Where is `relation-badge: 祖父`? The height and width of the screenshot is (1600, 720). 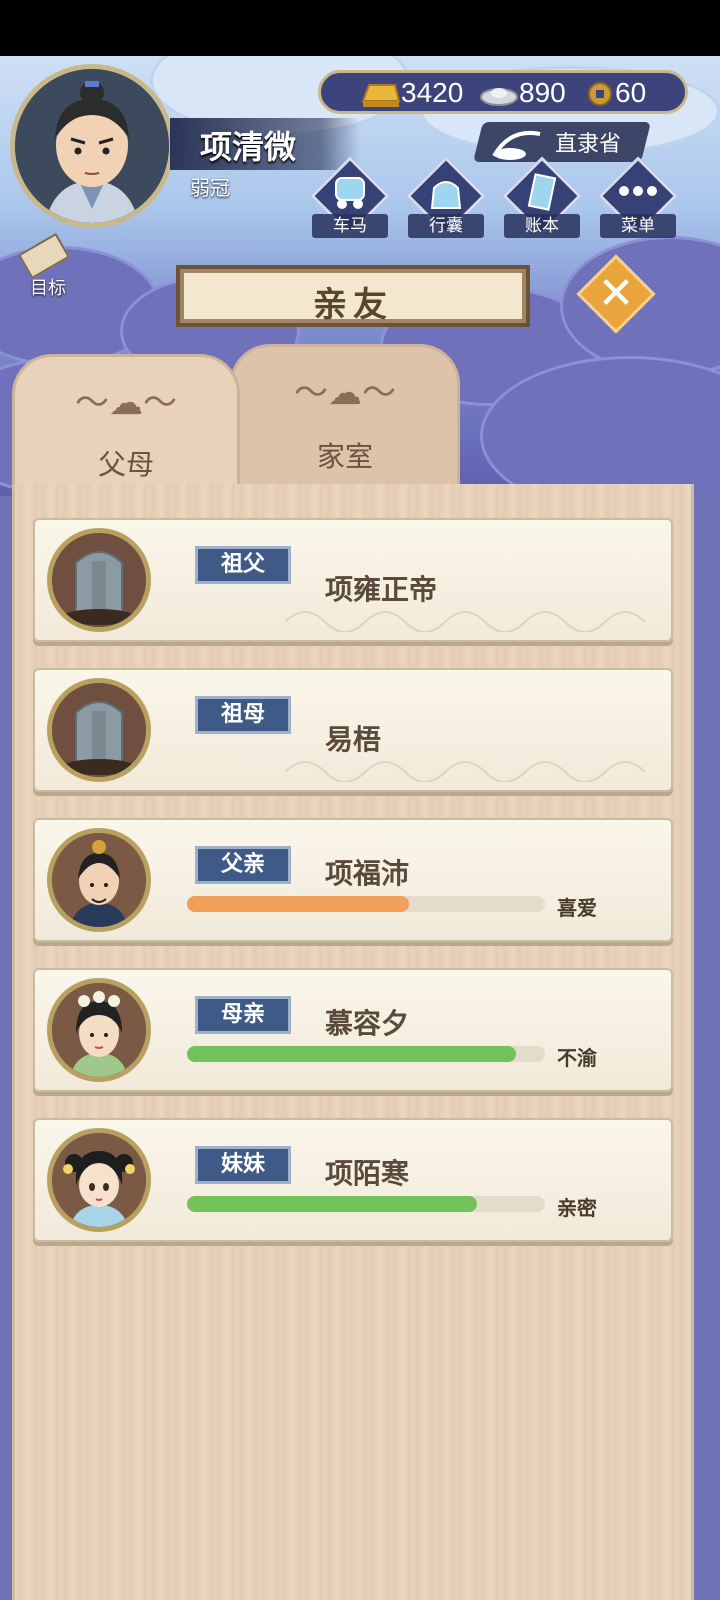
relation-badge: 祖父 is located at coordinates (243, 565).